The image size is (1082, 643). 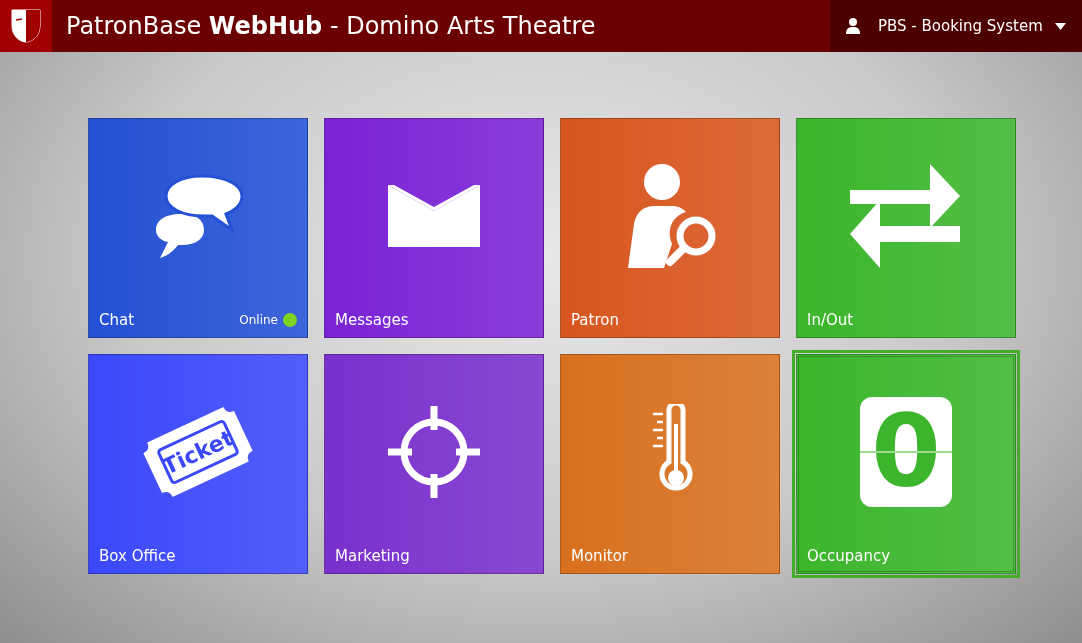 What do you see at coordinates (1060, 26) in the screenshot?
I see `caret-icon` at bounding box center [1060, 26].